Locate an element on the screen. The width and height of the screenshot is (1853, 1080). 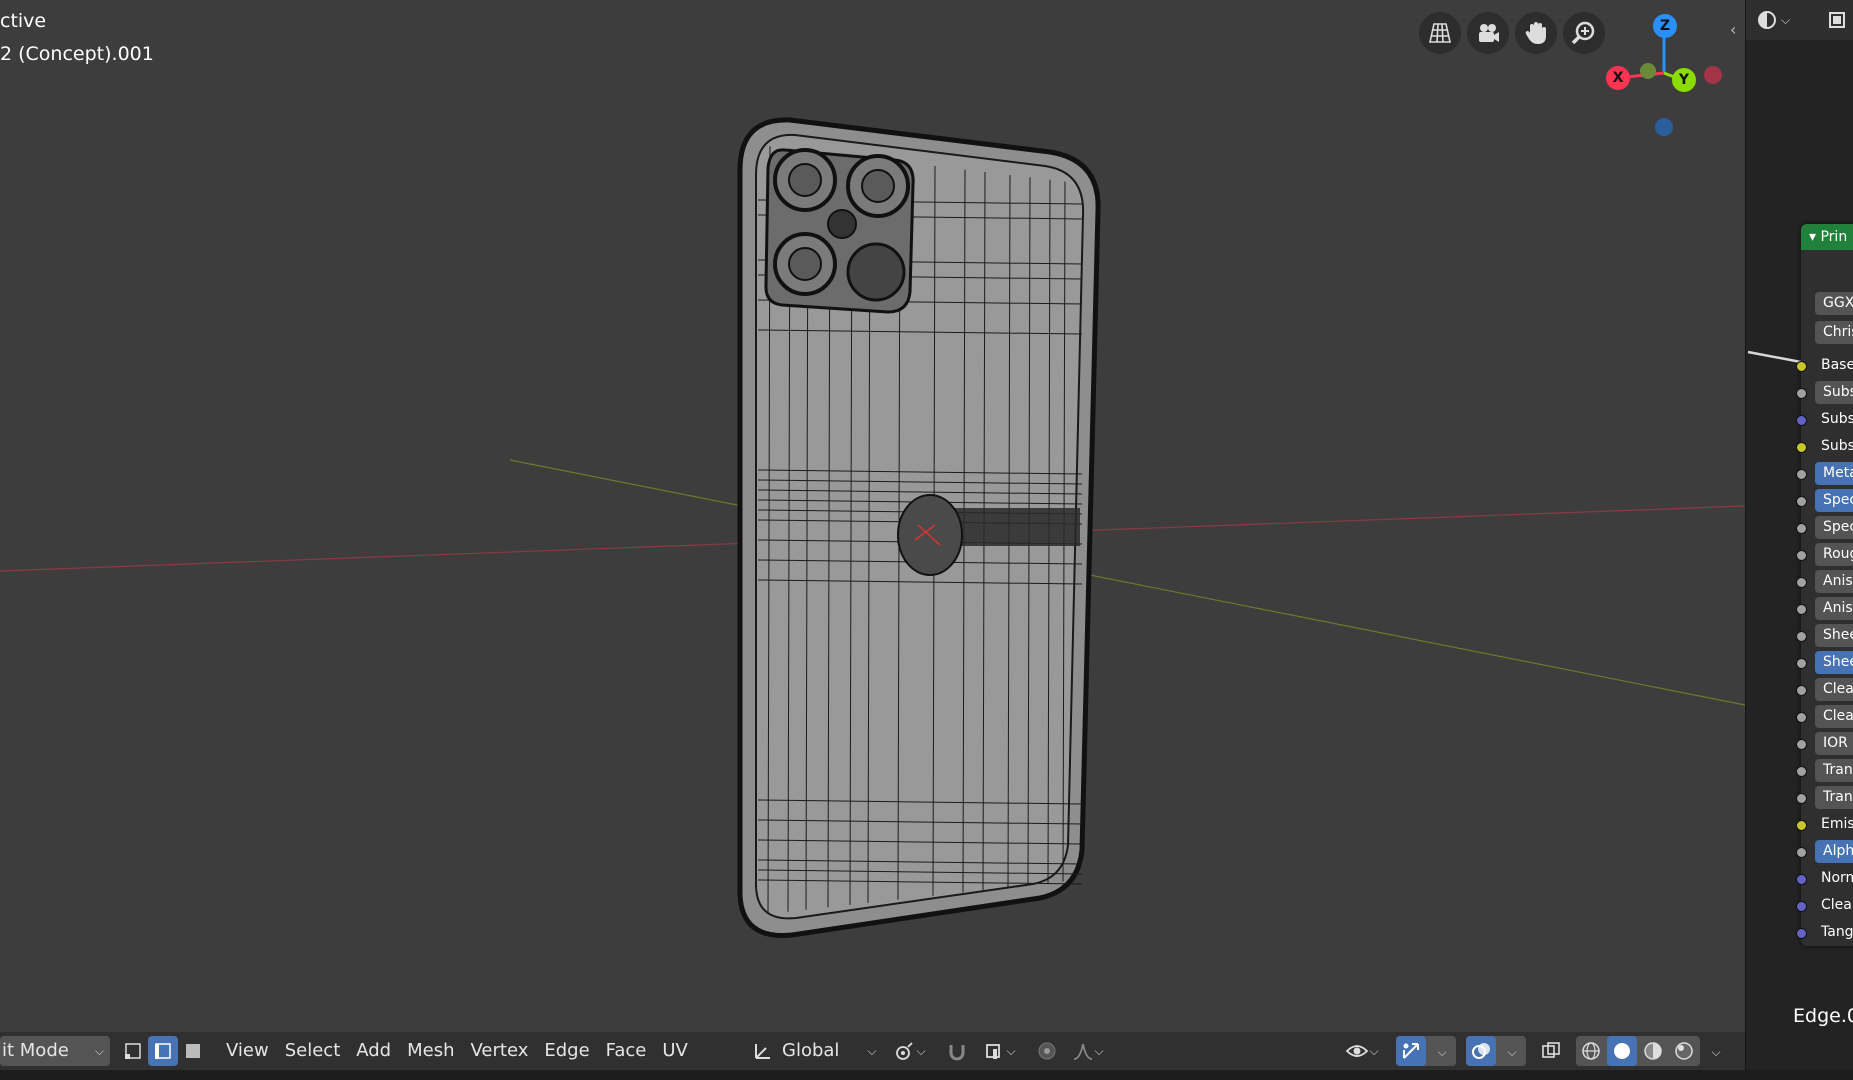
menu-add: Add is located at coordinates (373, 1051).